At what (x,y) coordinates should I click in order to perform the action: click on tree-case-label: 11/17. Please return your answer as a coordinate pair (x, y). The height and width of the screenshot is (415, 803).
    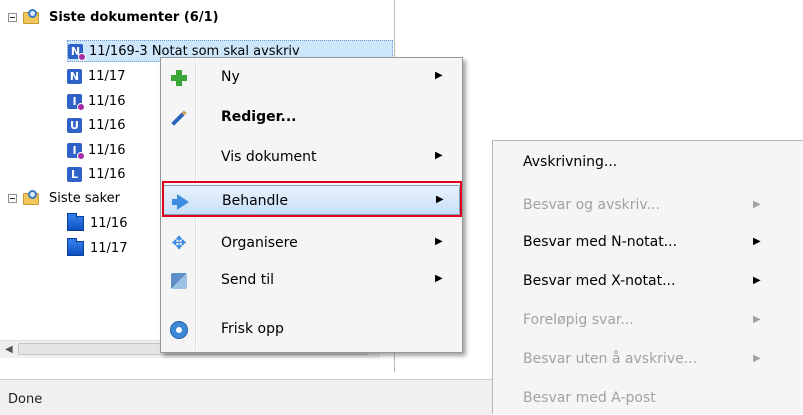
    Looking at the image, I should click on (109, 248).